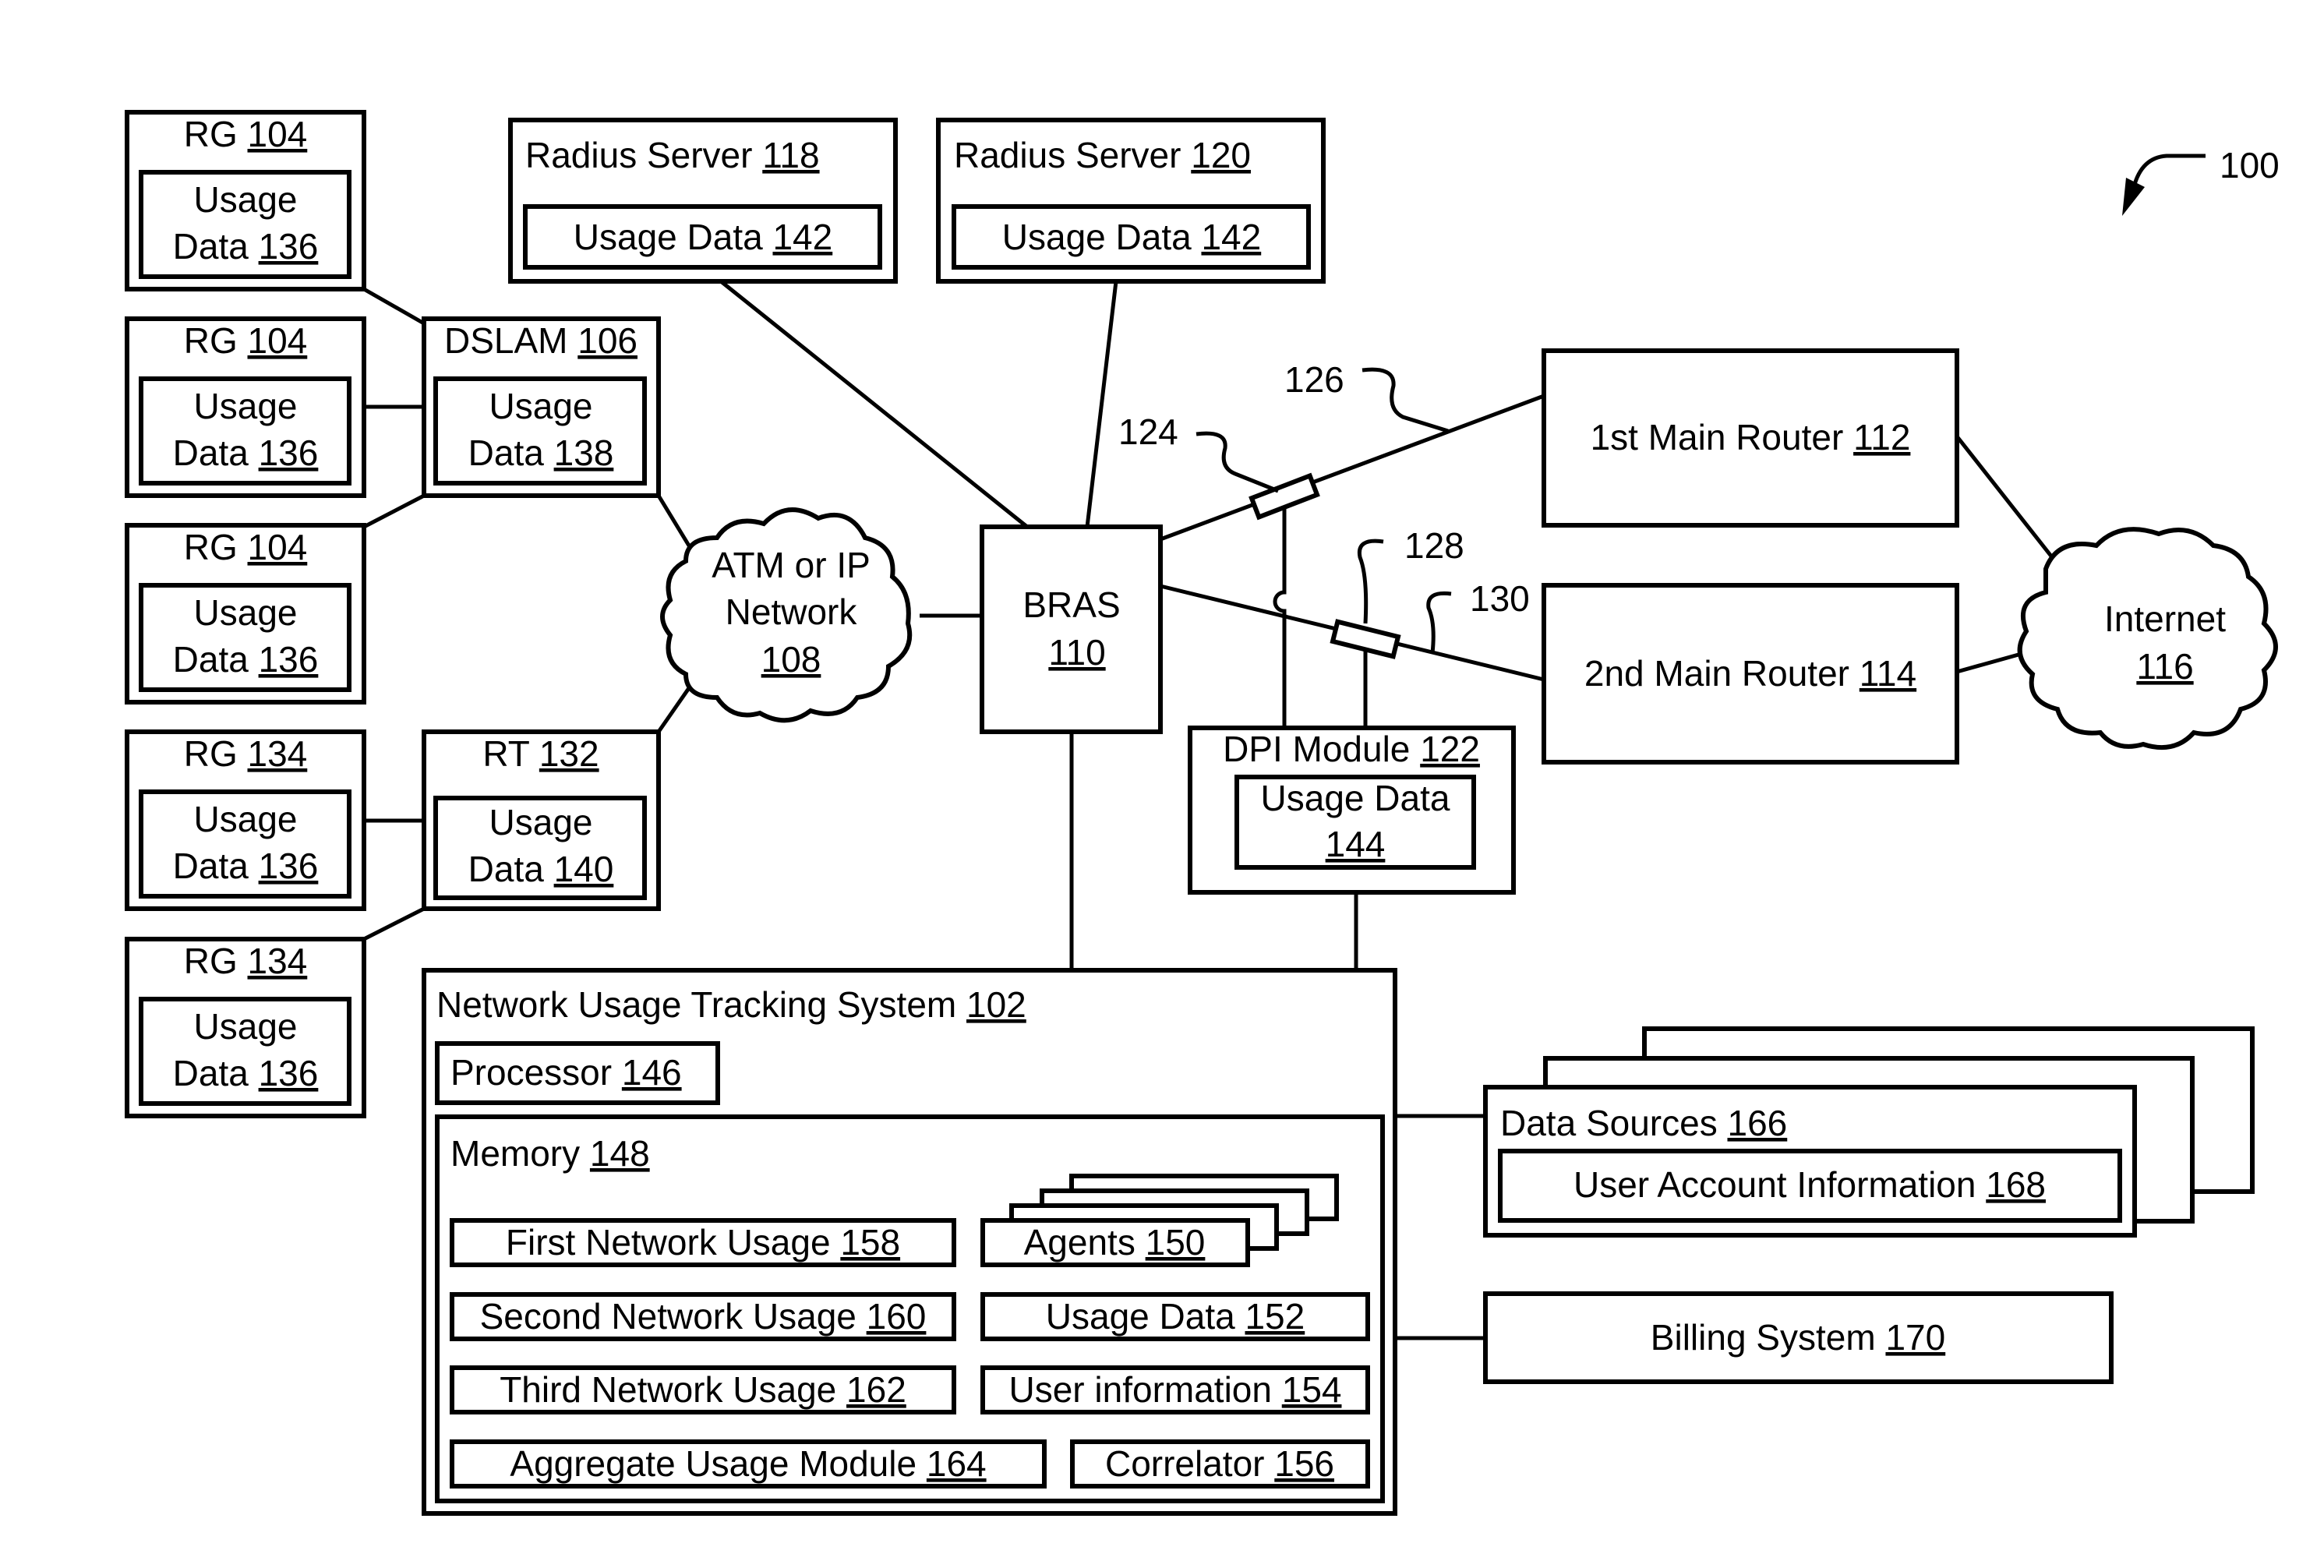 This screenshot has width=2324, height=1568. I want to click on internet-cloud: Internet 116, so click(2147, 638).